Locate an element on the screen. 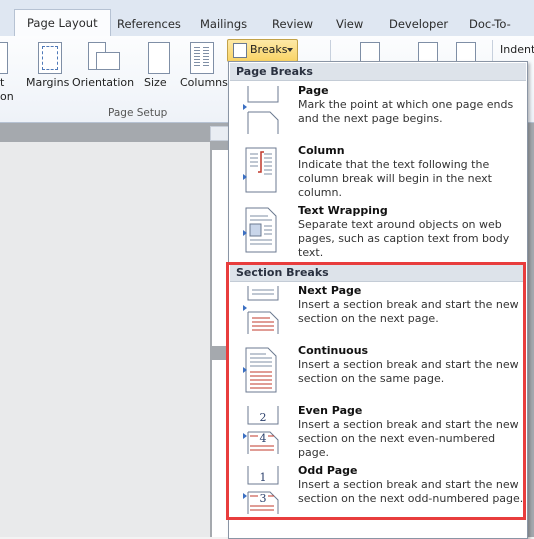 This screenshot has height=539, width=534. cut-label-2: on is located at coordinates (7, 96).